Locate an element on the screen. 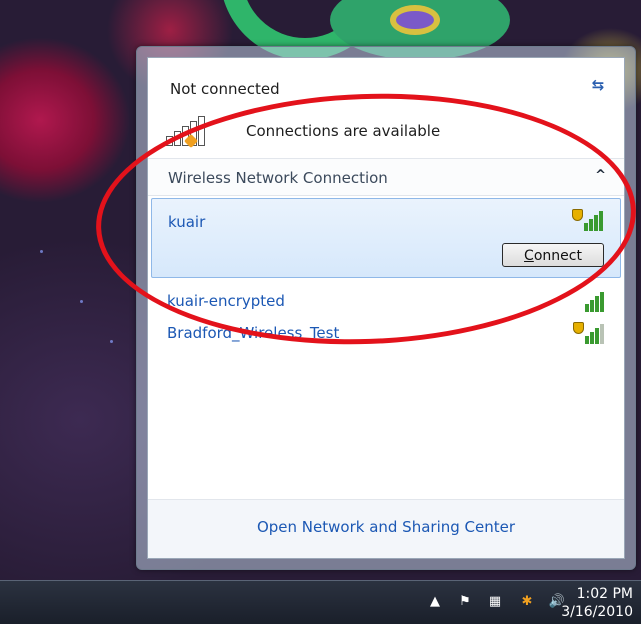 Image resolution: width=641 pixels, height=624 pixels. availability-row: Connections are available is located at coordinates (386, 129).